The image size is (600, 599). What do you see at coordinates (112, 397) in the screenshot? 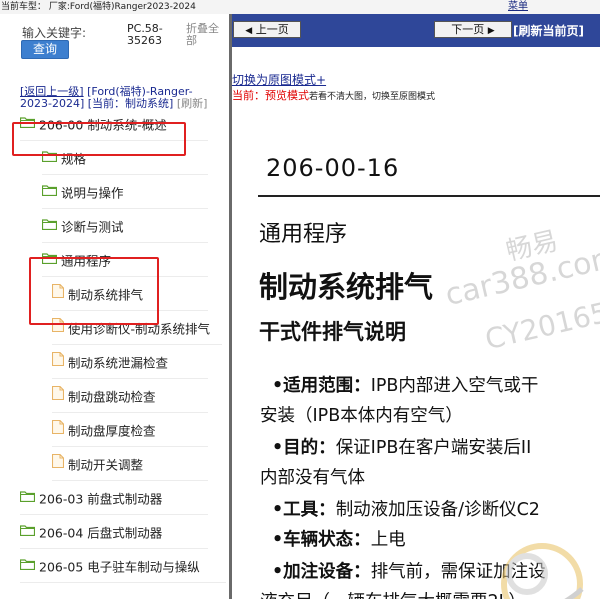
I see `tree-item-label: 制动盘跳动检查` at bounding box center [112, 397].